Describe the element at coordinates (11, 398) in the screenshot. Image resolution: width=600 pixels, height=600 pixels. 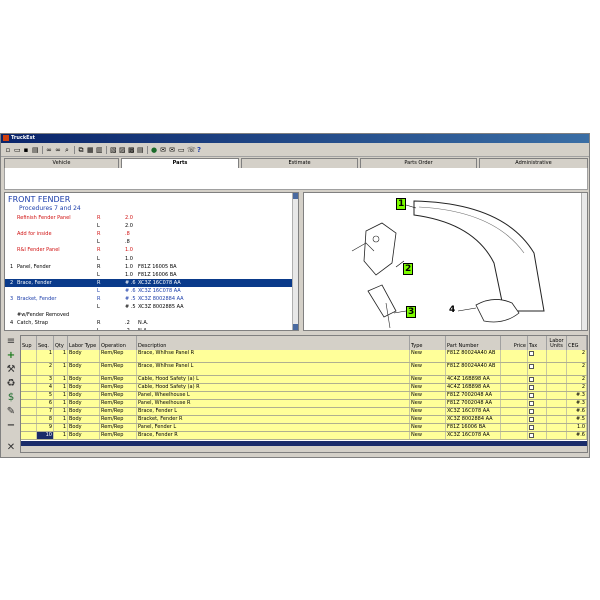
I see `dollar-icon: $` at that location.